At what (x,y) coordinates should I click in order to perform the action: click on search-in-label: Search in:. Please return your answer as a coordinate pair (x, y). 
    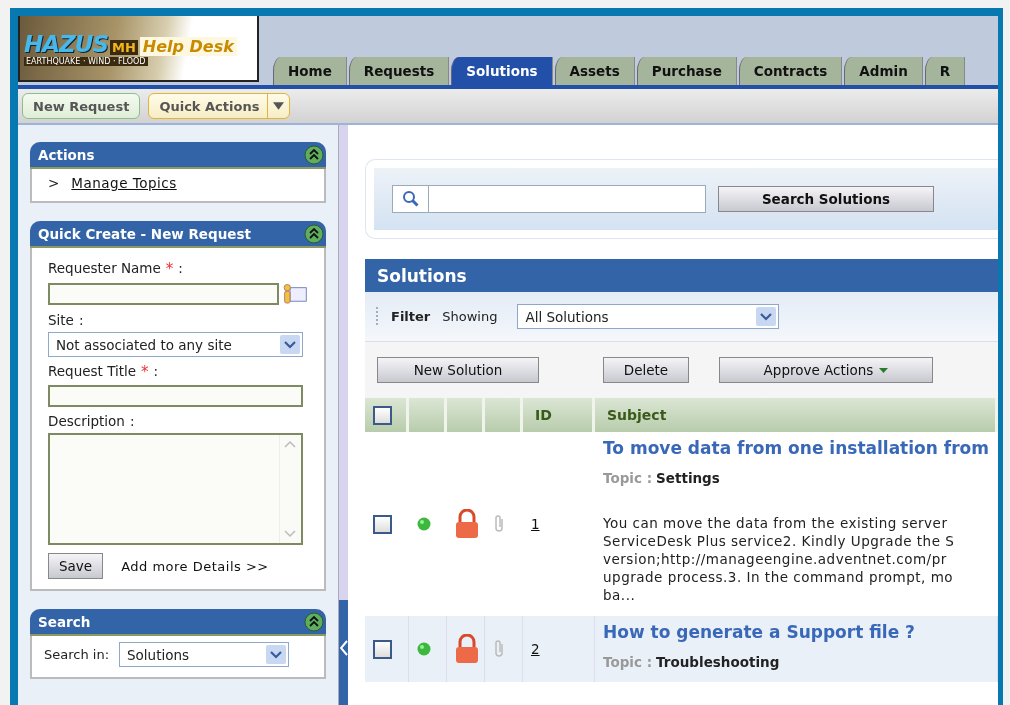
    Looking at the image, I should click on (77, 654).